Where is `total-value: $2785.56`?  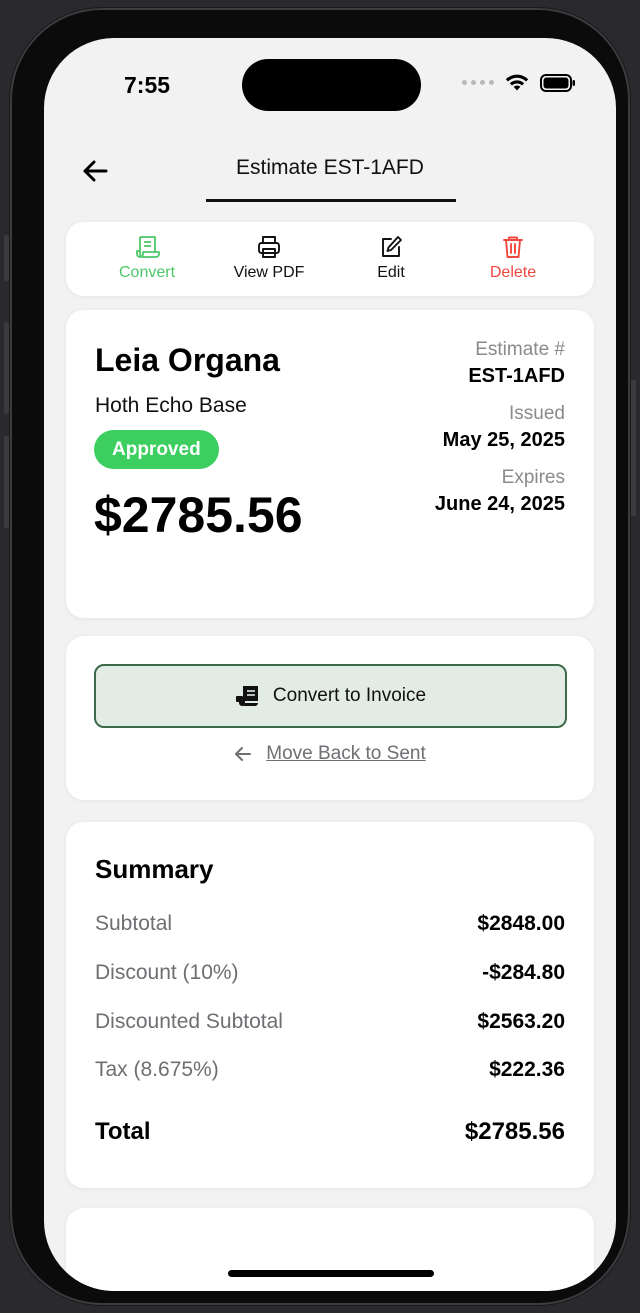 total-value: $2785.56 is located at coordinates (514, 1131).